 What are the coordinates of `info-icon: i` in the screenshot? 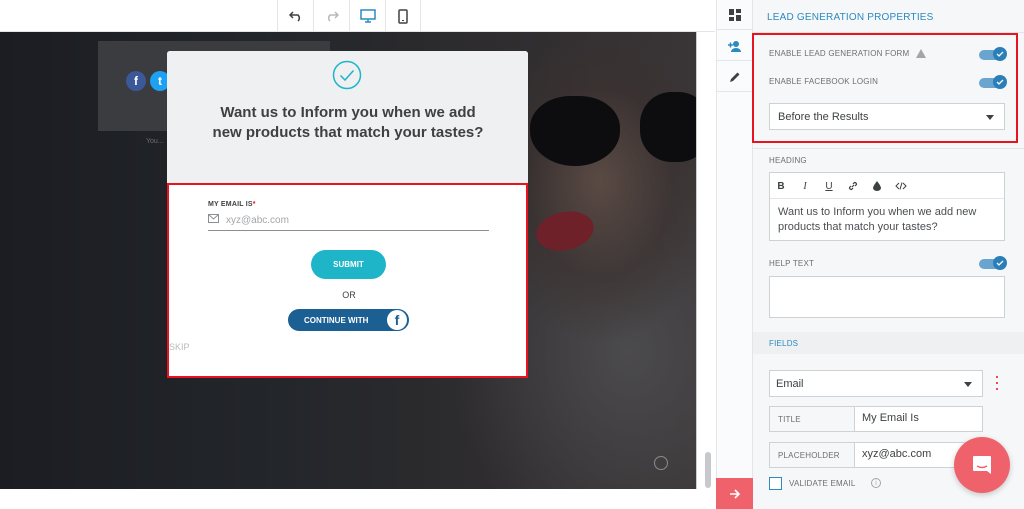 It's located at (876, 483).